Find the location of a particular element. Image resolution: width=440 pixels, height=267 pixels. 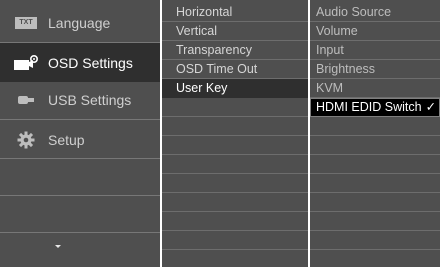

option-input: Input is located at coordinates (375, 50).